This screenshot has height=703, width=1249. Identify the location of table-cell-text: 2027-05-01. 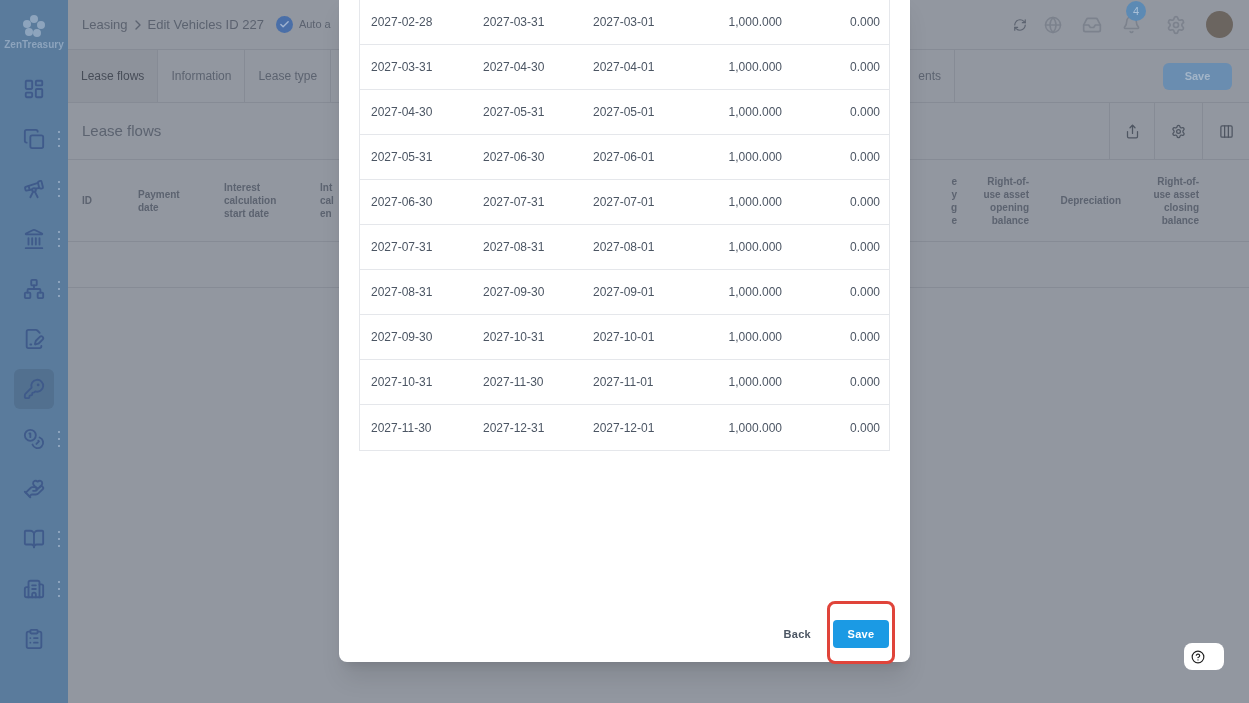
(624, 112).